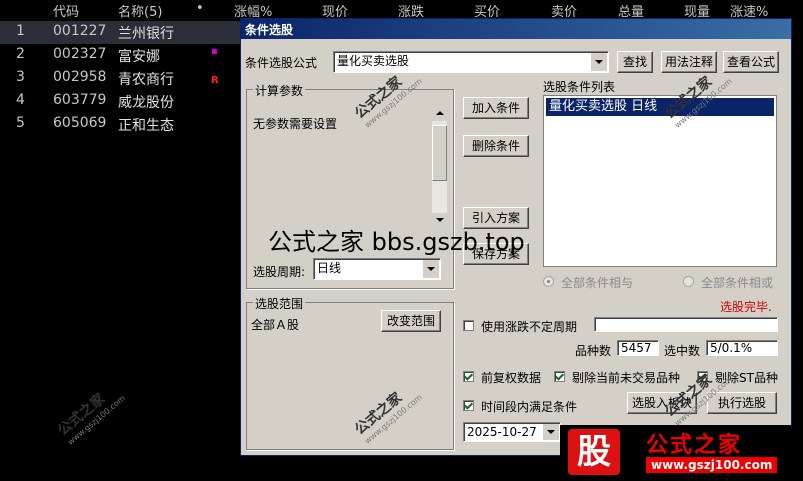 This screenshot has height=481, width=803. I want to click on stock-name: 青农商行, so click(146, 80).